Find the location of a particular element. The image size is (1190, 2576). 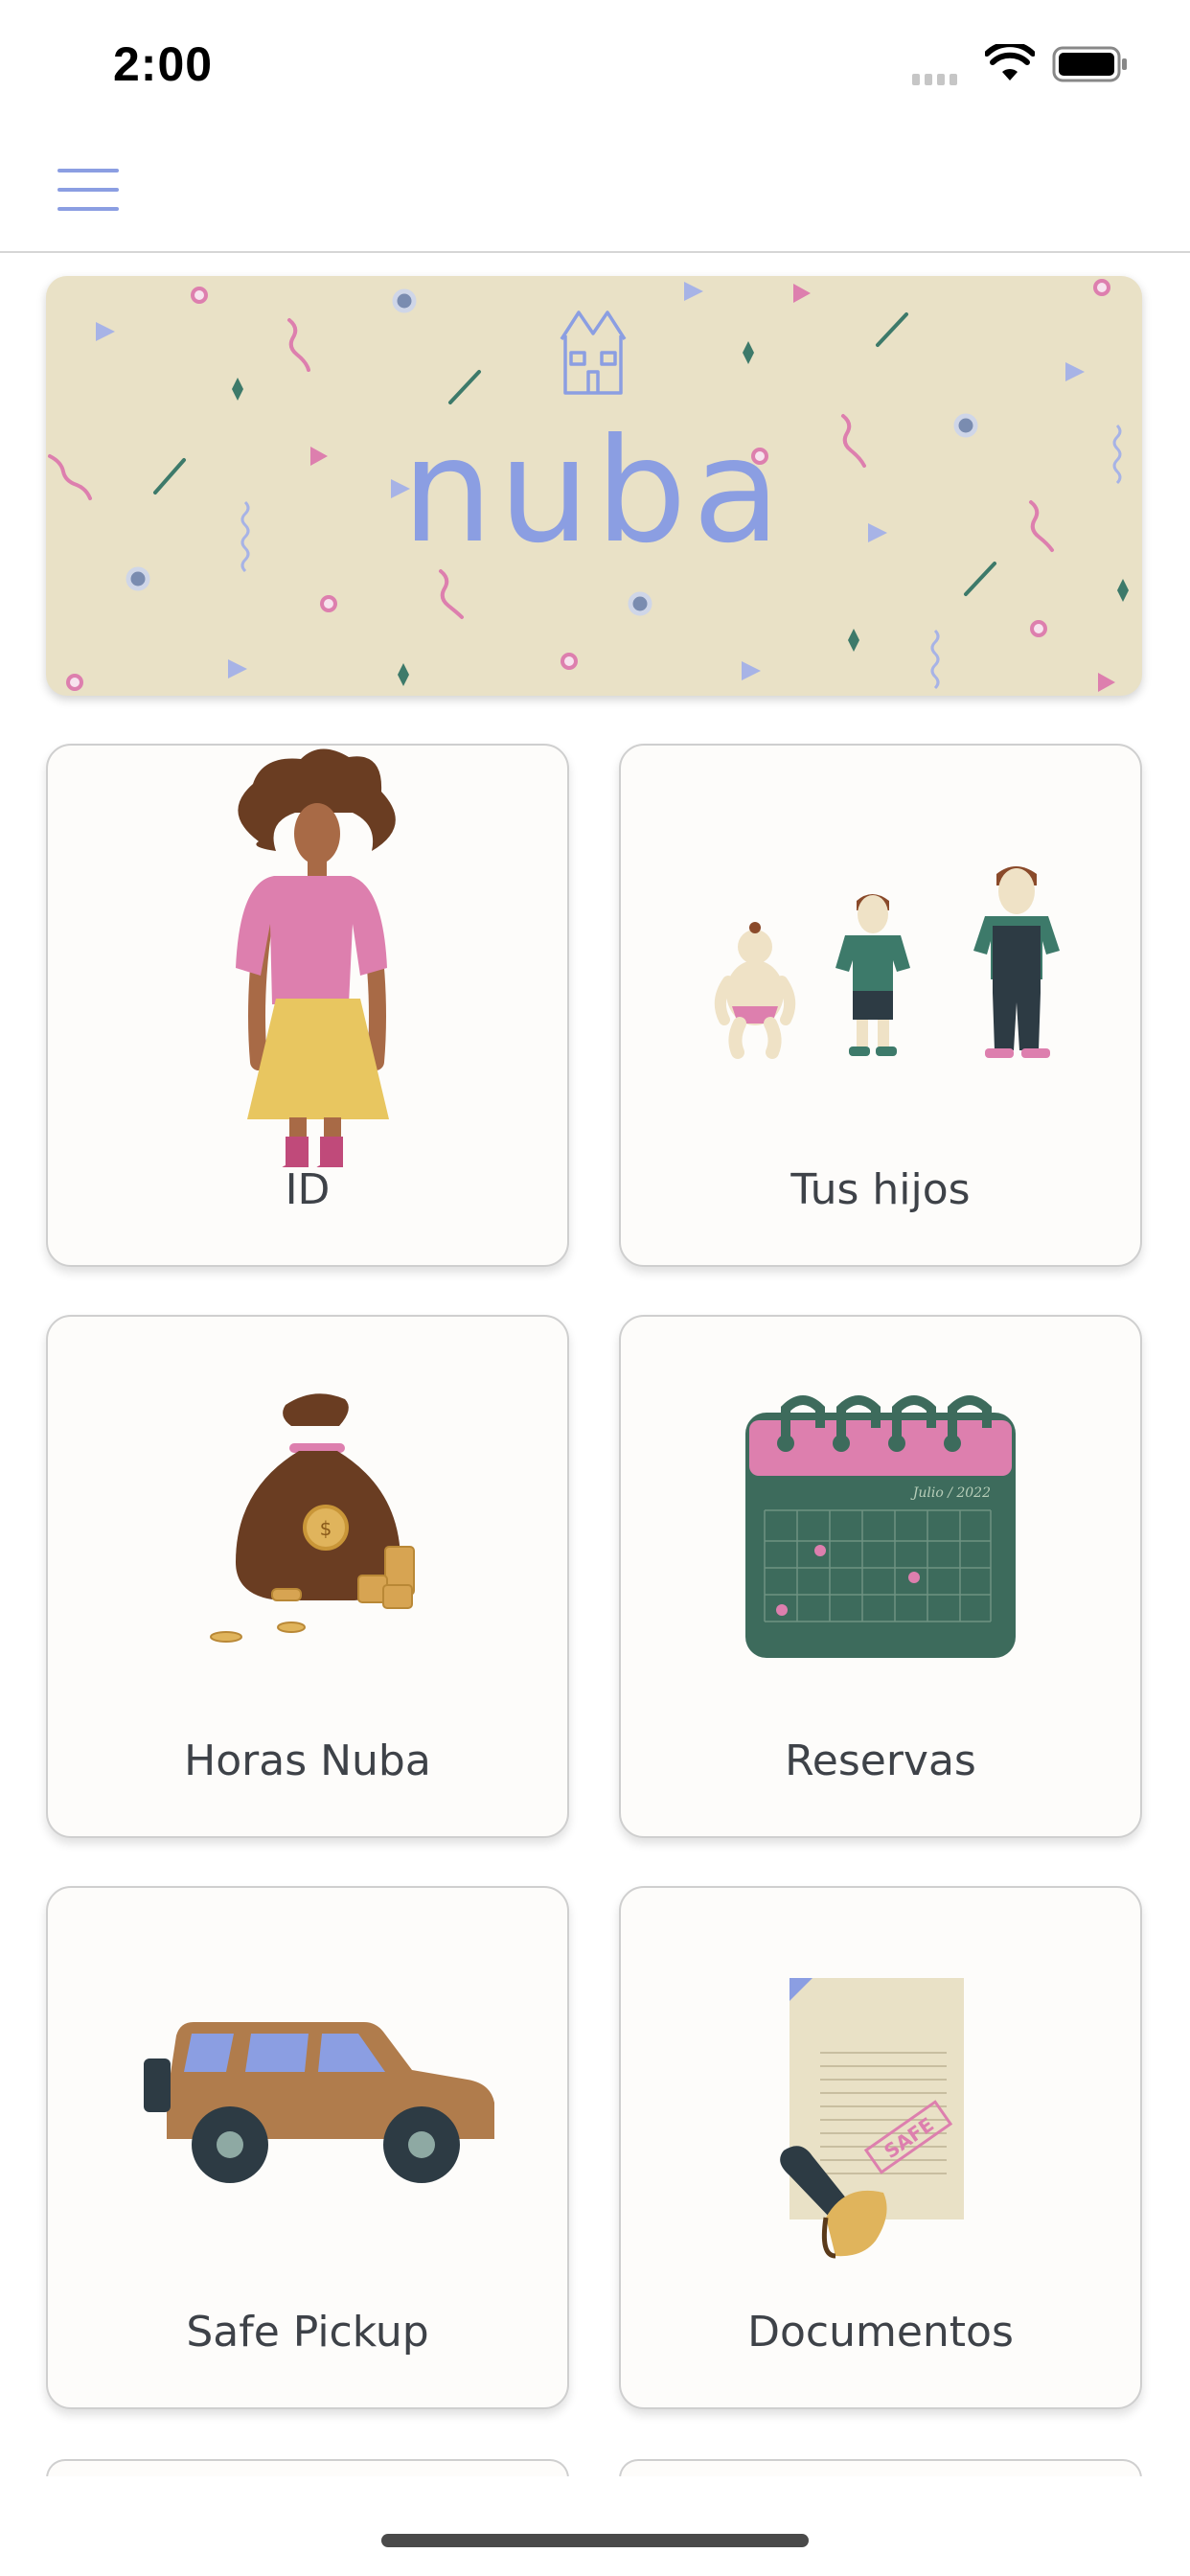

tile-safe-pickup: Safe Pickup is located at coordinates (308, 2147).